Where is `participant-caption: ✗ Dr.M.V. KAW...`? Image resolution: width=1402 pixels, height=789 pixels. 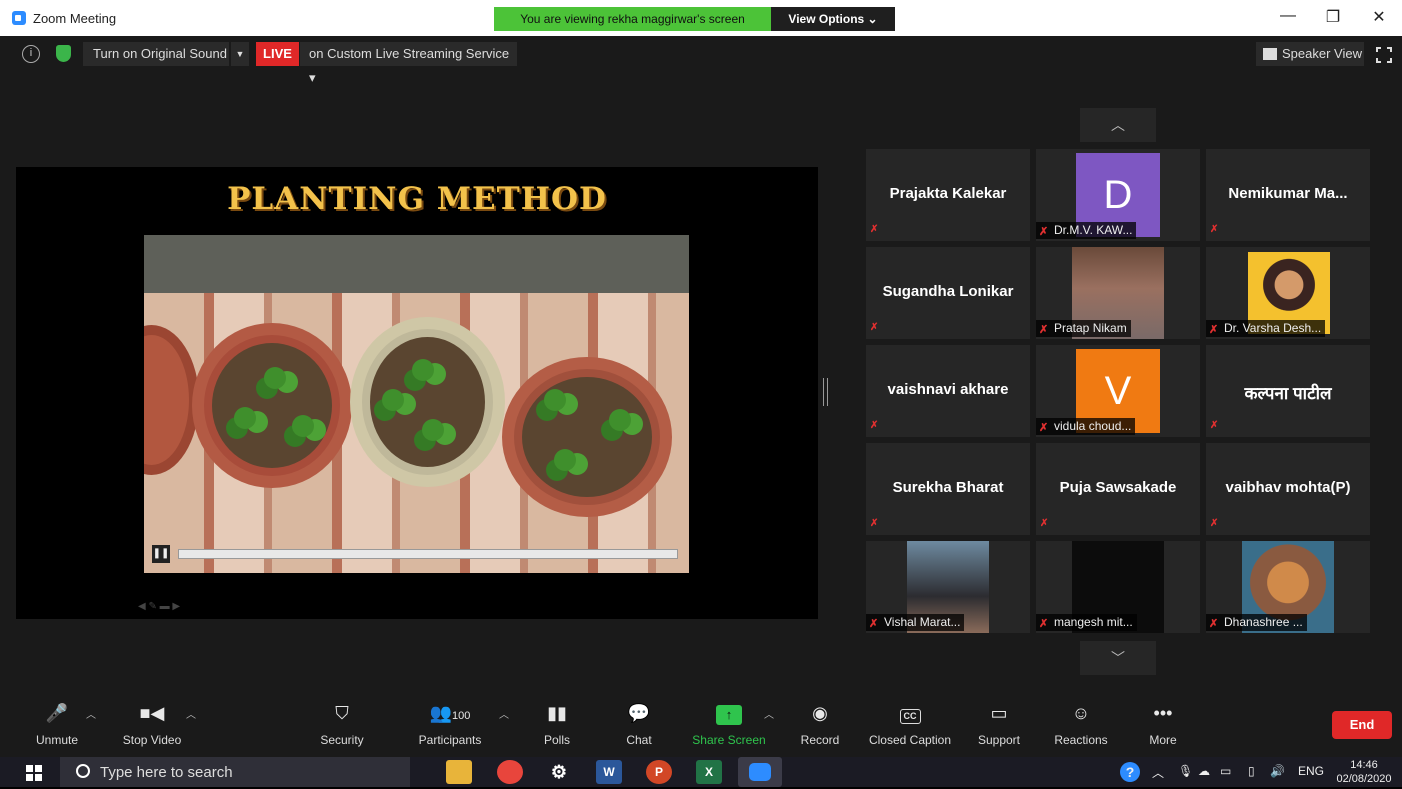 participant-caption: ✗ Dr.M.V. KAW... is located at coordinates (1086, 230).